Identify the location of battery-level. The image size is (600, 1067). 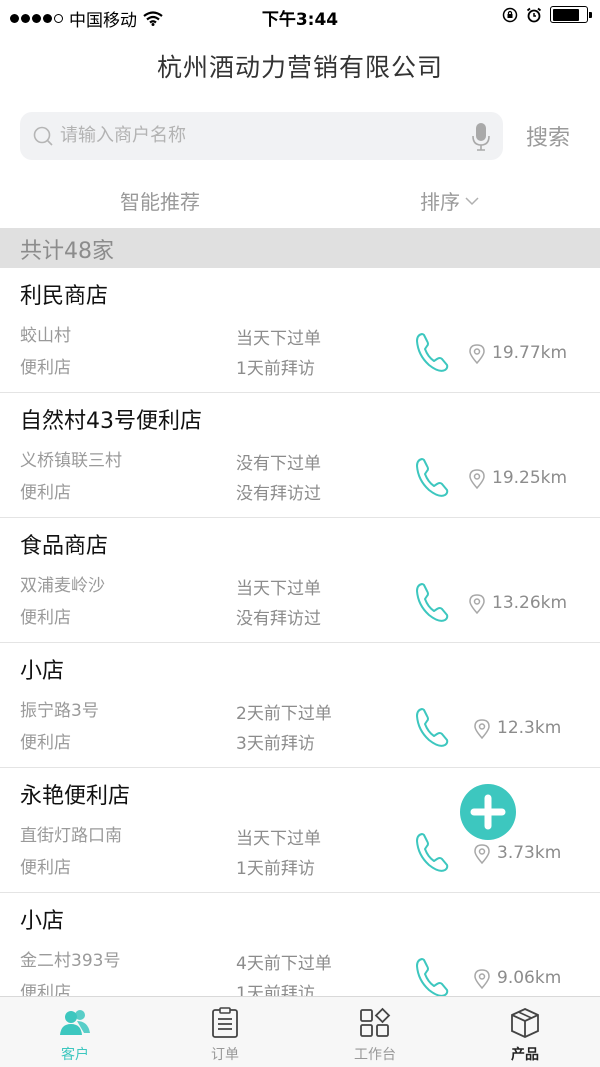
(565, 14).